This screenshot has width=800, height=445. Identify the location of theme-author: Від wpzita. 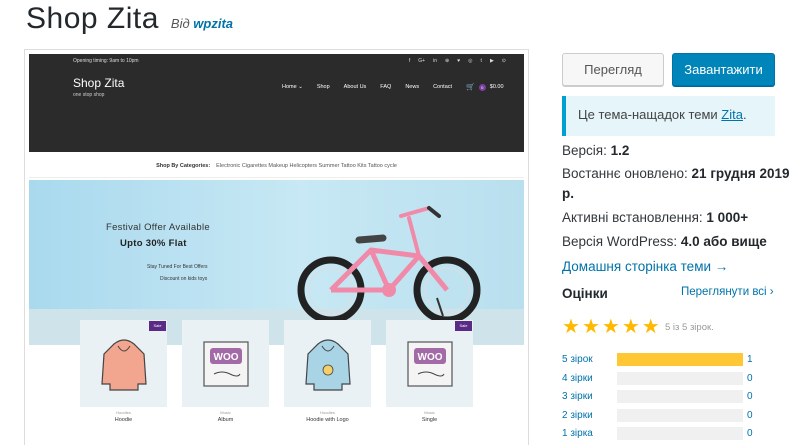
(202, 23).